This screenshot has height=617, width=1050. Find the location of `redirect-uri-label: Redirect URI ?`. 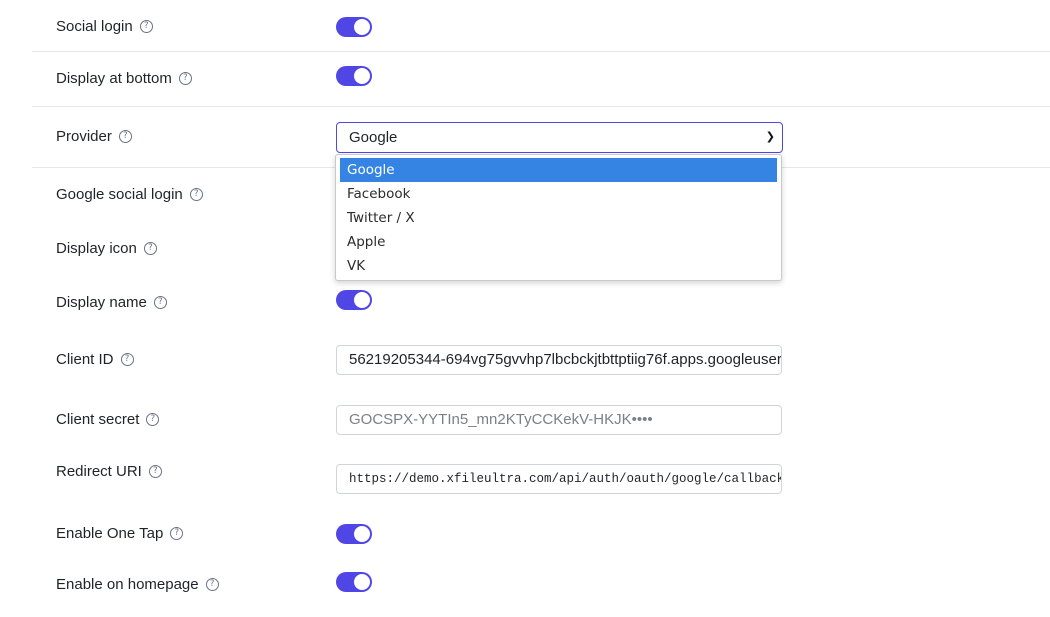

redirect-uri-label: Redirect URI ? is located at coordinates (109, 471).